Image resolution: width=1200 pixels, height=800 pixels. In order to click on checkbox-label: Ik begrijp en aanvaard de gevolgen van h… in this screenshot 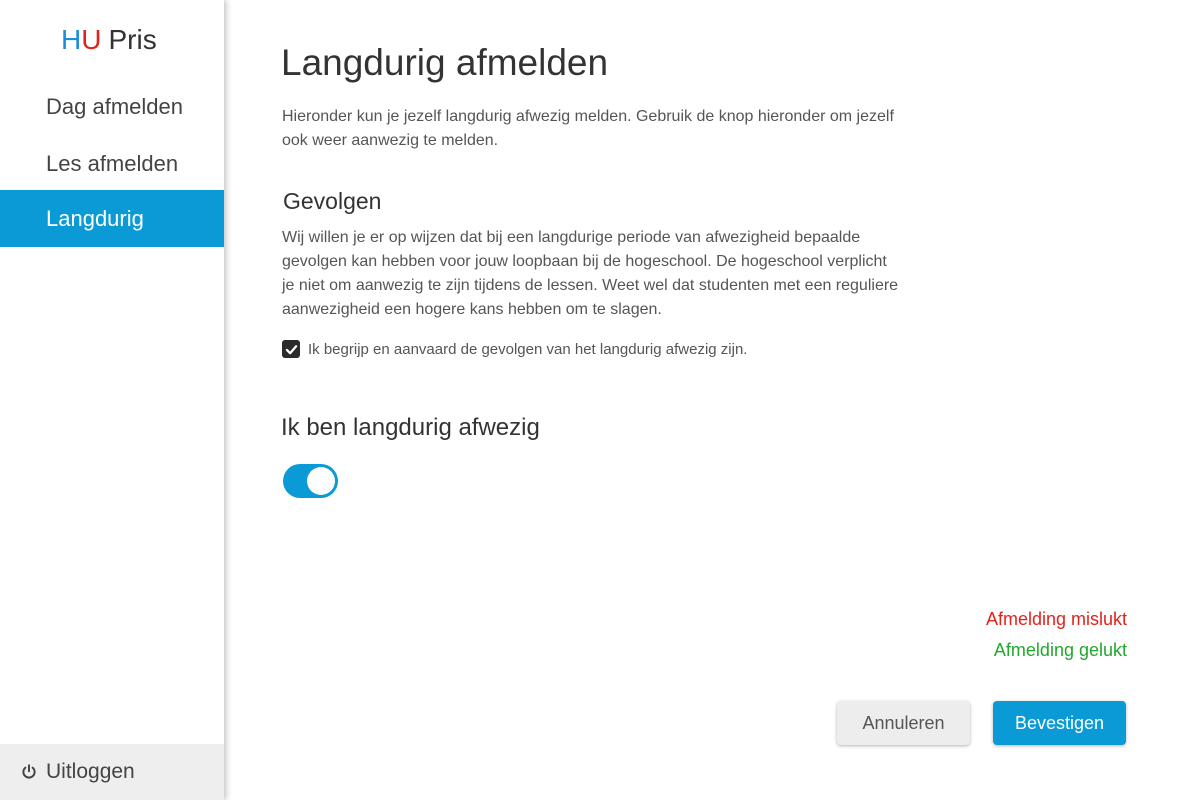, I will do `click(528, 349)`.